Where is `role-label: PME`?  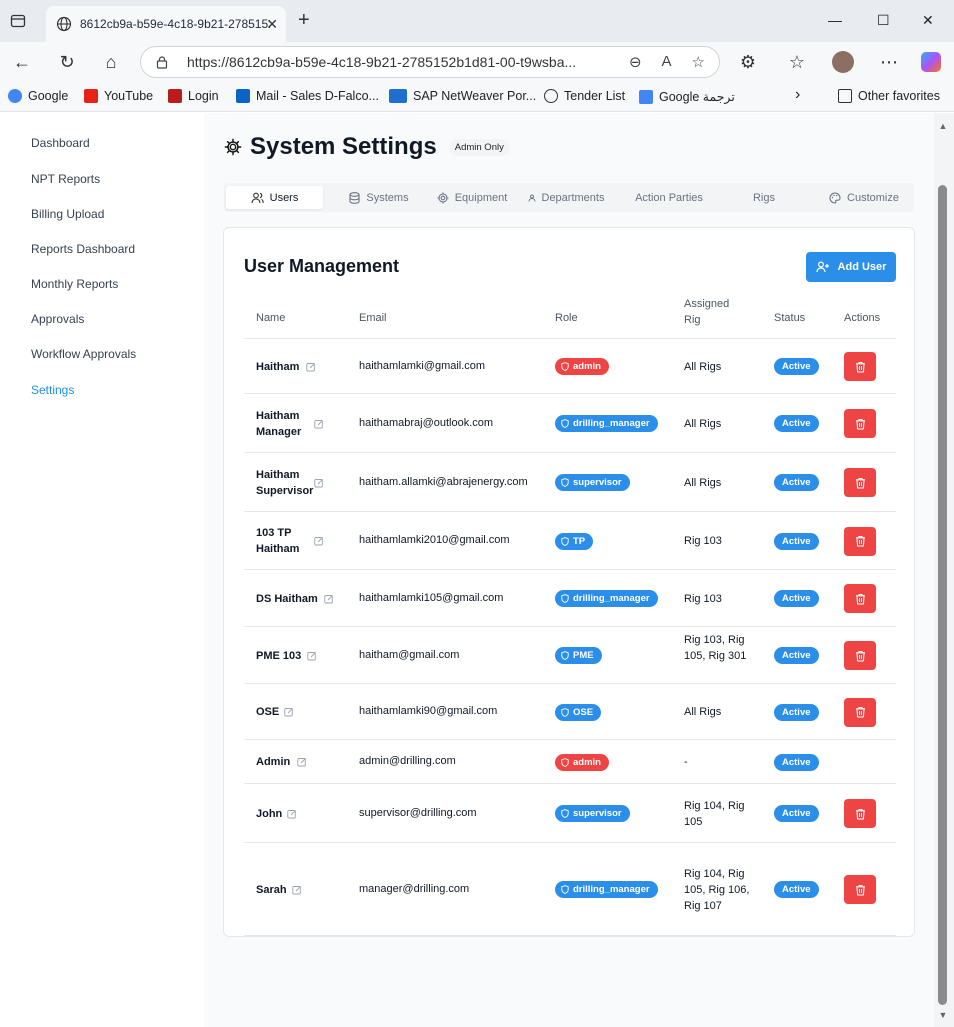 role-label: PME is located at coordinates (583, 655).